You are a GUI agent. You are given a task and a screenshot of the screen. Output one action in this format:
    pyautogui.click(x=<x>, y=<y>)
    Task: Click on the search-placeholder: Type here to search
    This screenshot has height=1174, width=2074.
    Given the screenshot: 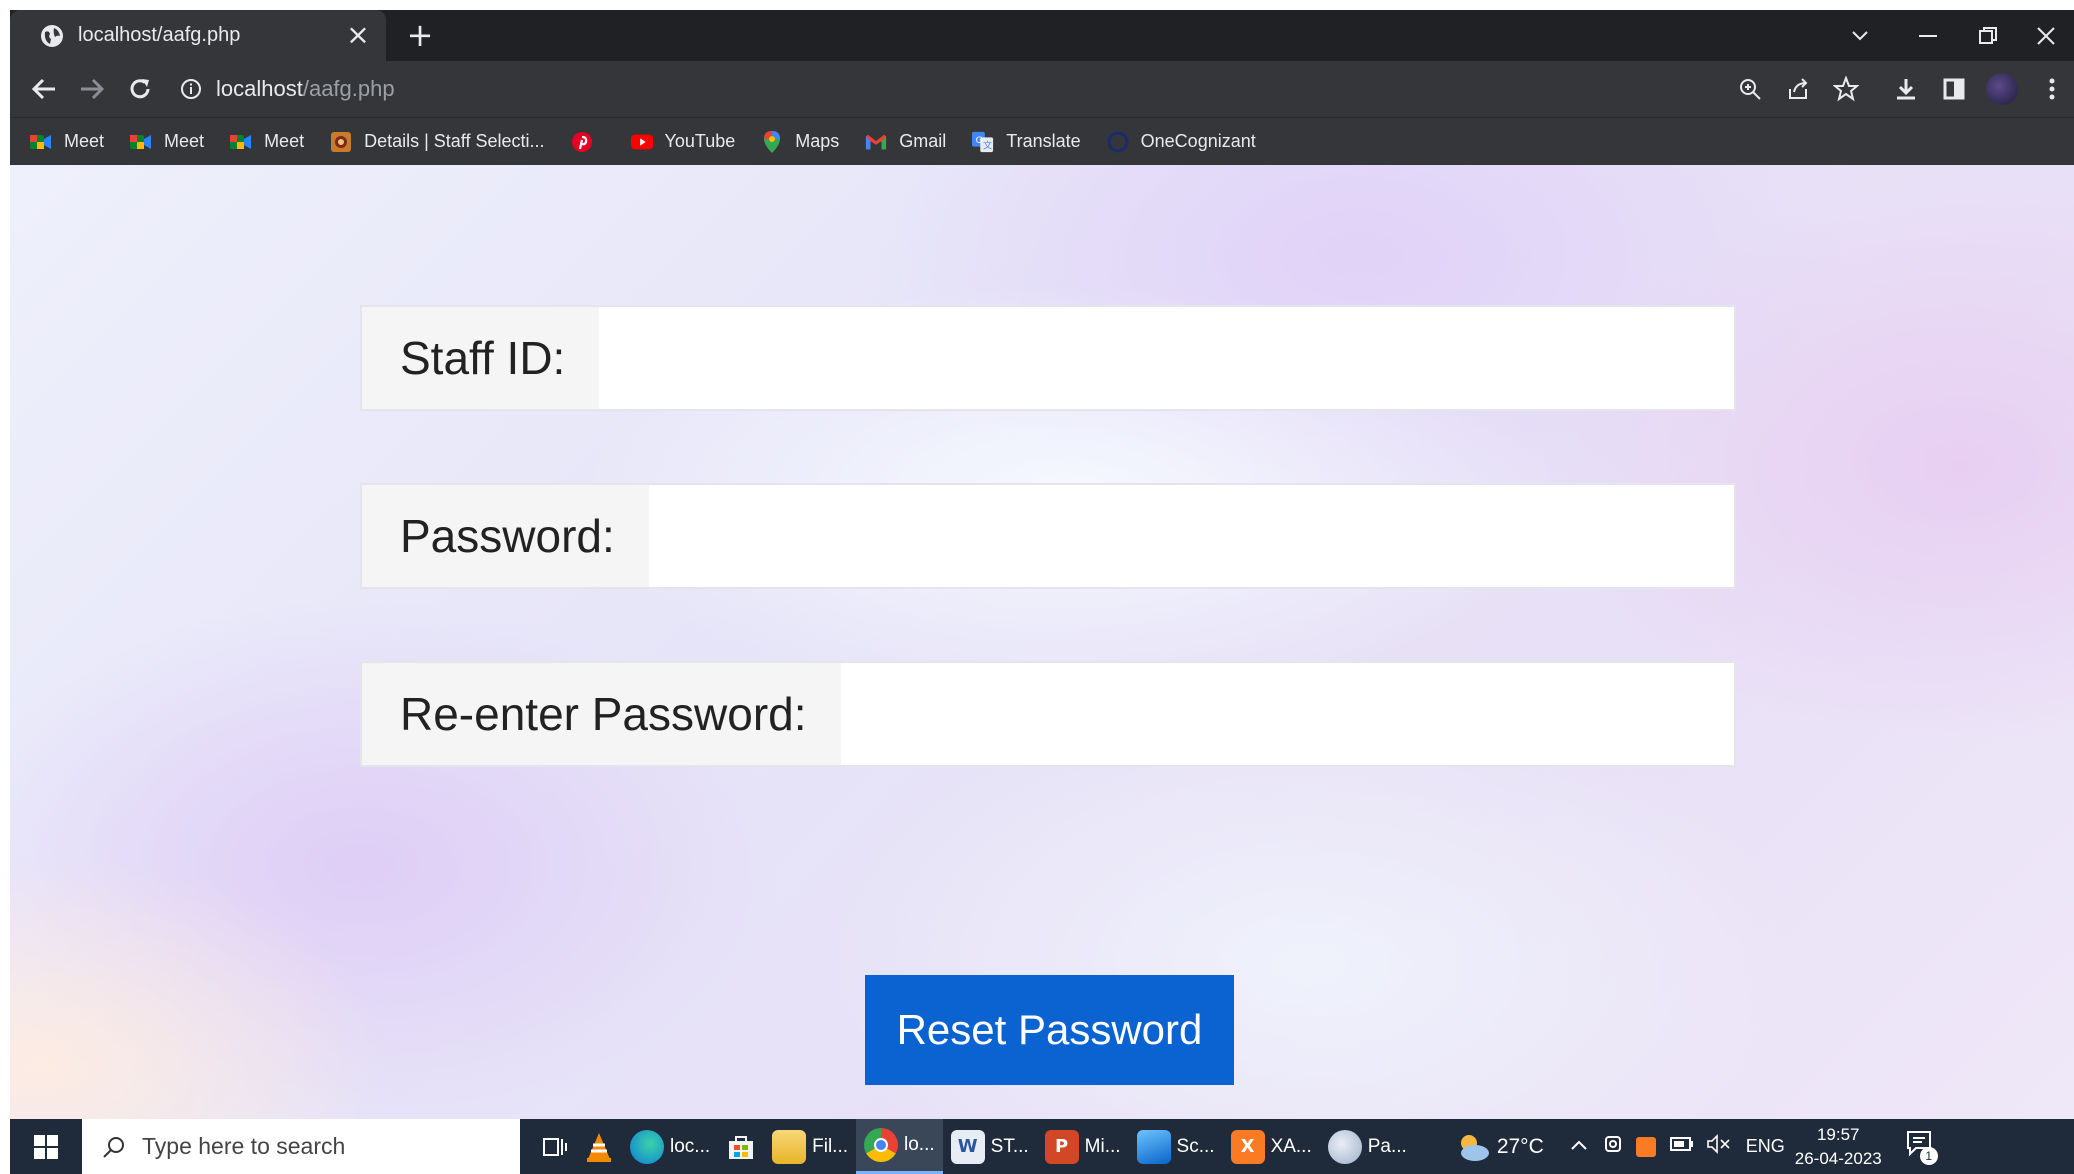 What is the action you would take?
    pyautogui.click(x=244, y=1146)
    